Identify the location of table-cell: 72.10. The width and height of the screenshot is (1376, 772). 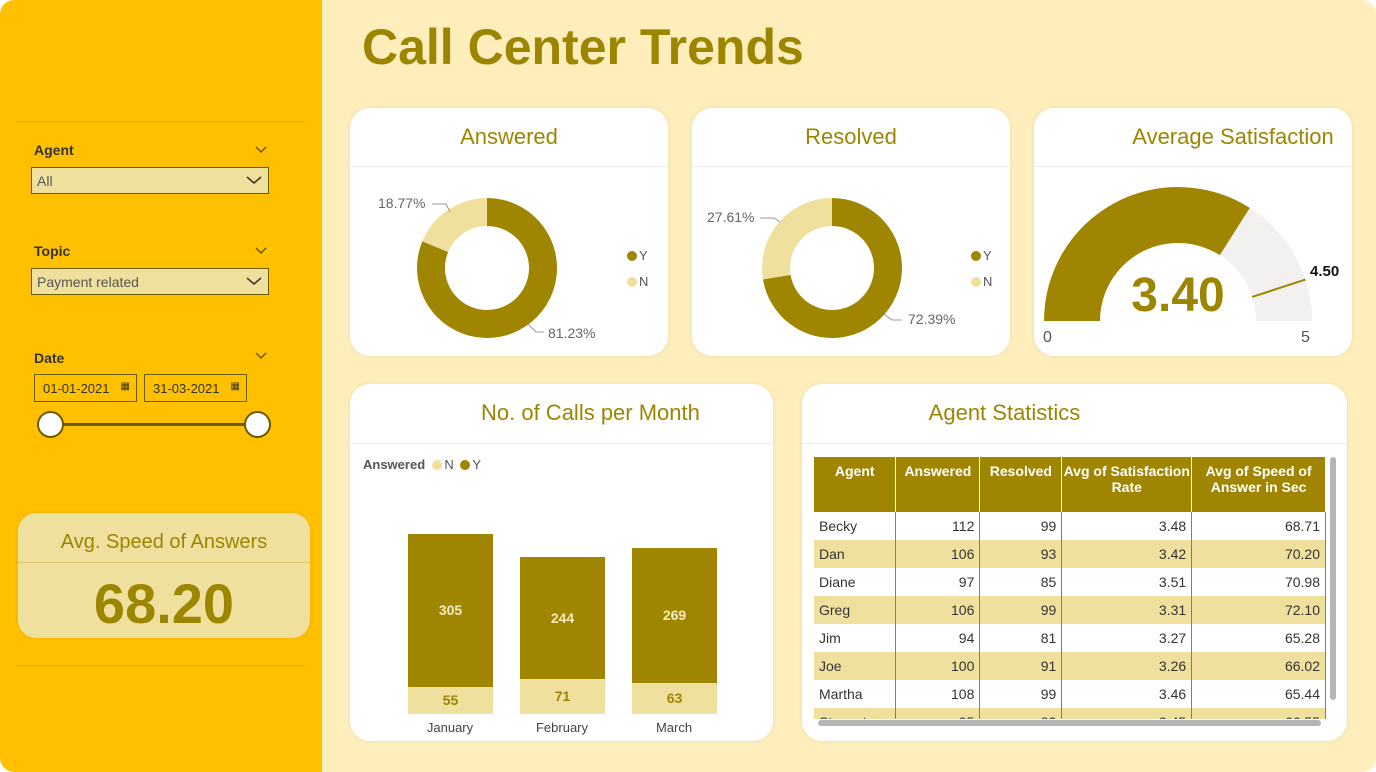
(1258, 610).